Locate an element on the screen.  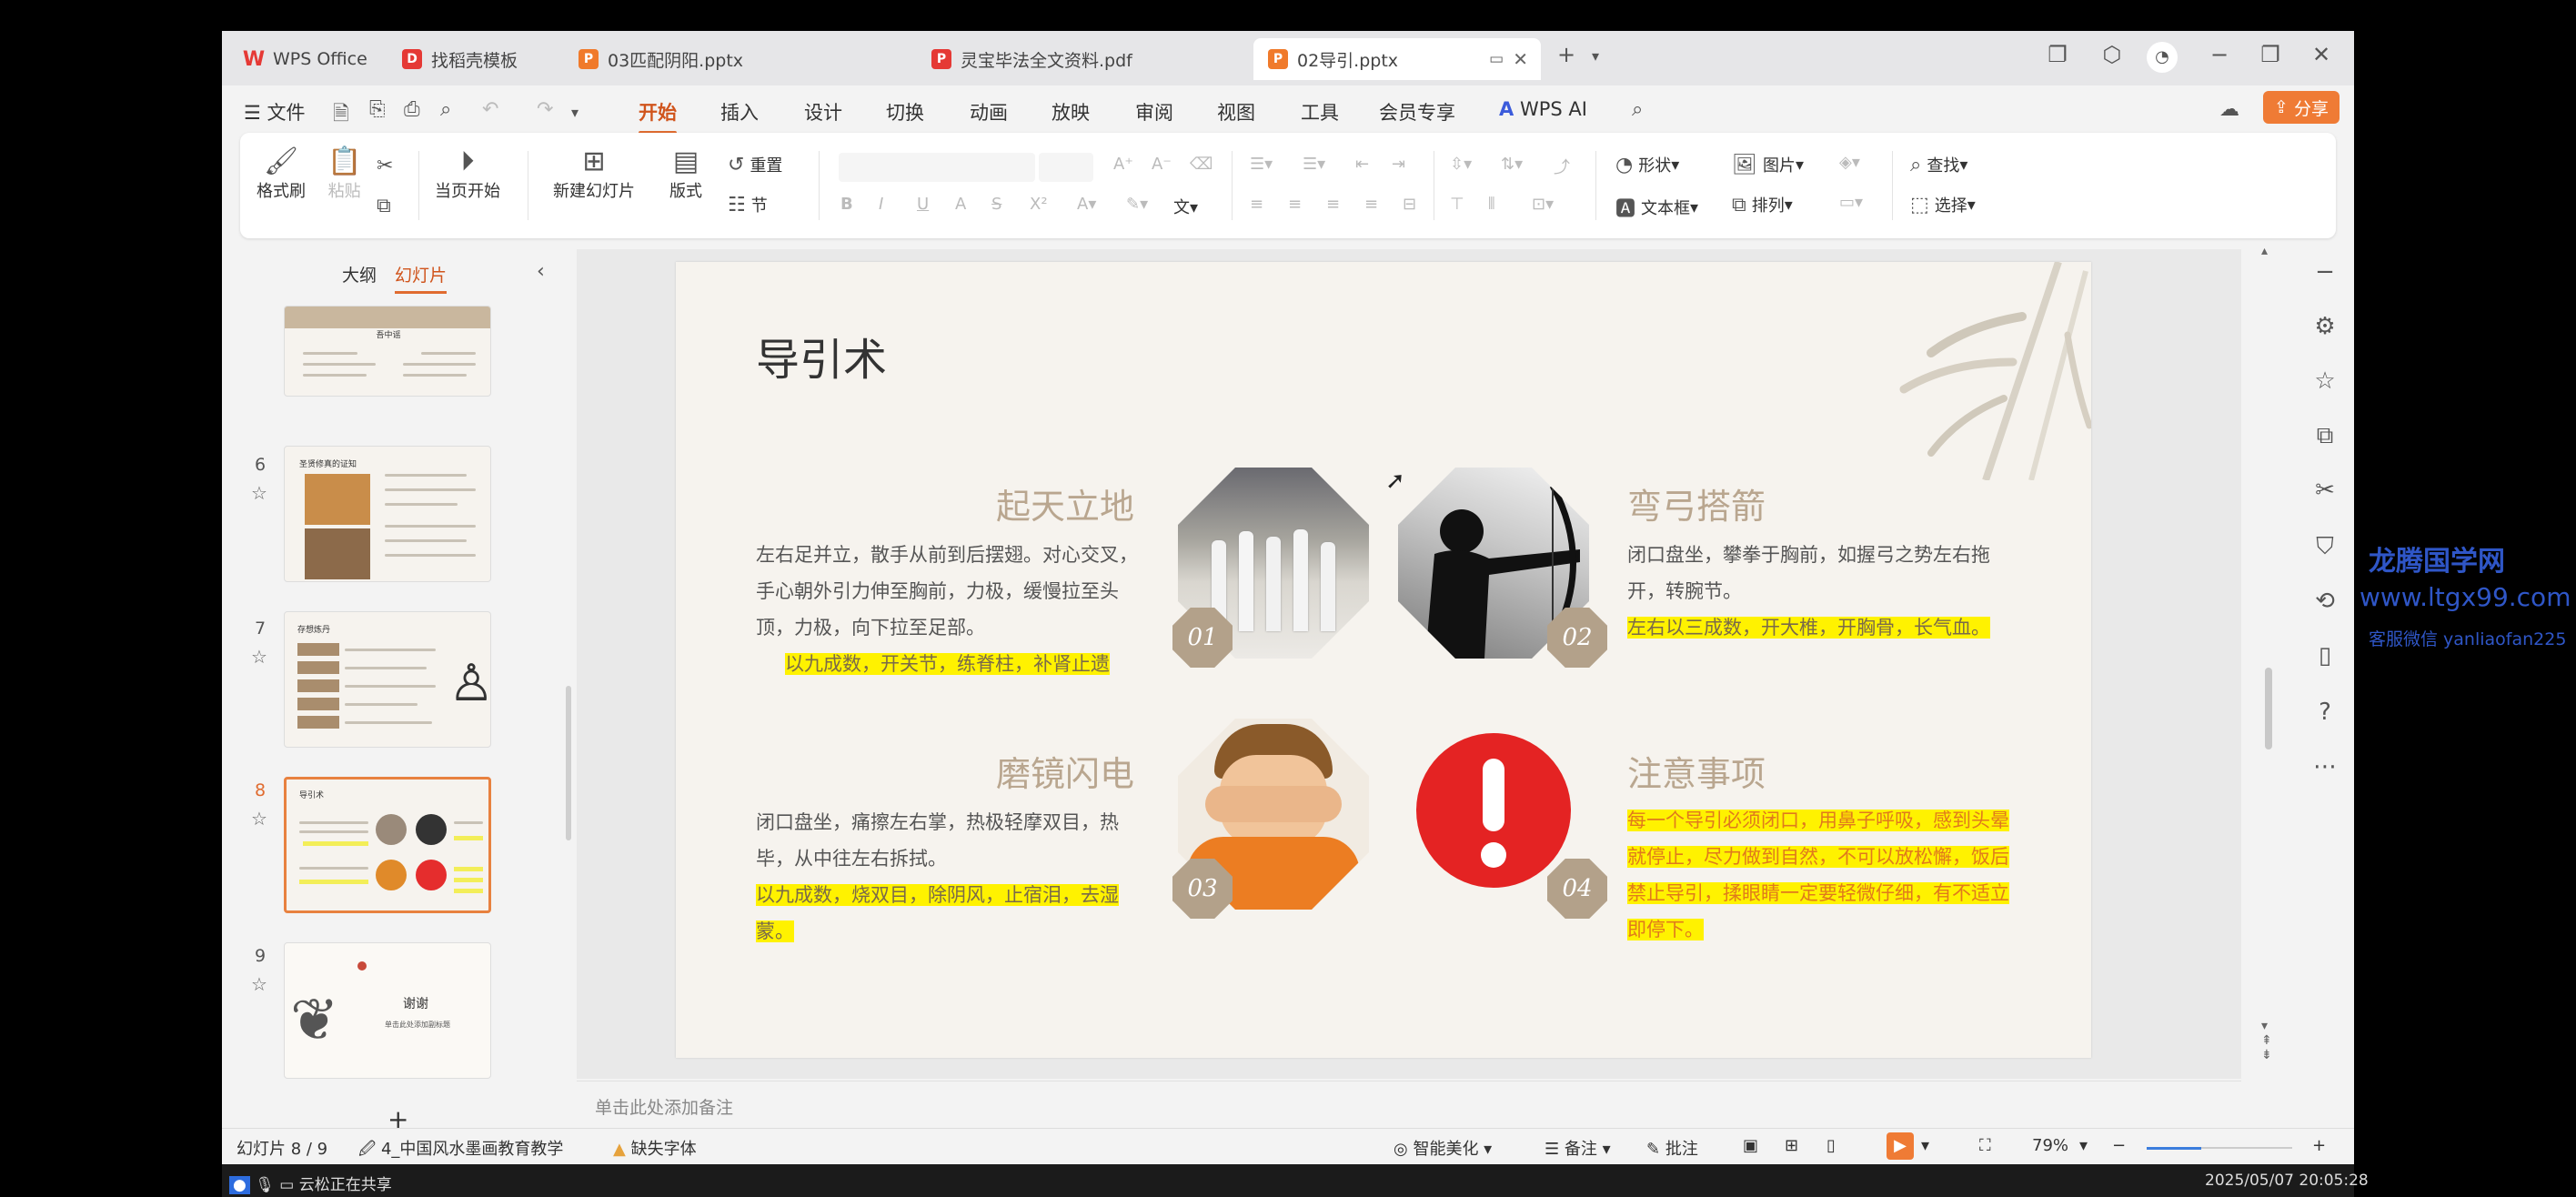
section-body-2: 闭口盘坐，攀拳于胸前，如握弓之势左右拖开，转腕节。 is located at coordinates (1822, 573).